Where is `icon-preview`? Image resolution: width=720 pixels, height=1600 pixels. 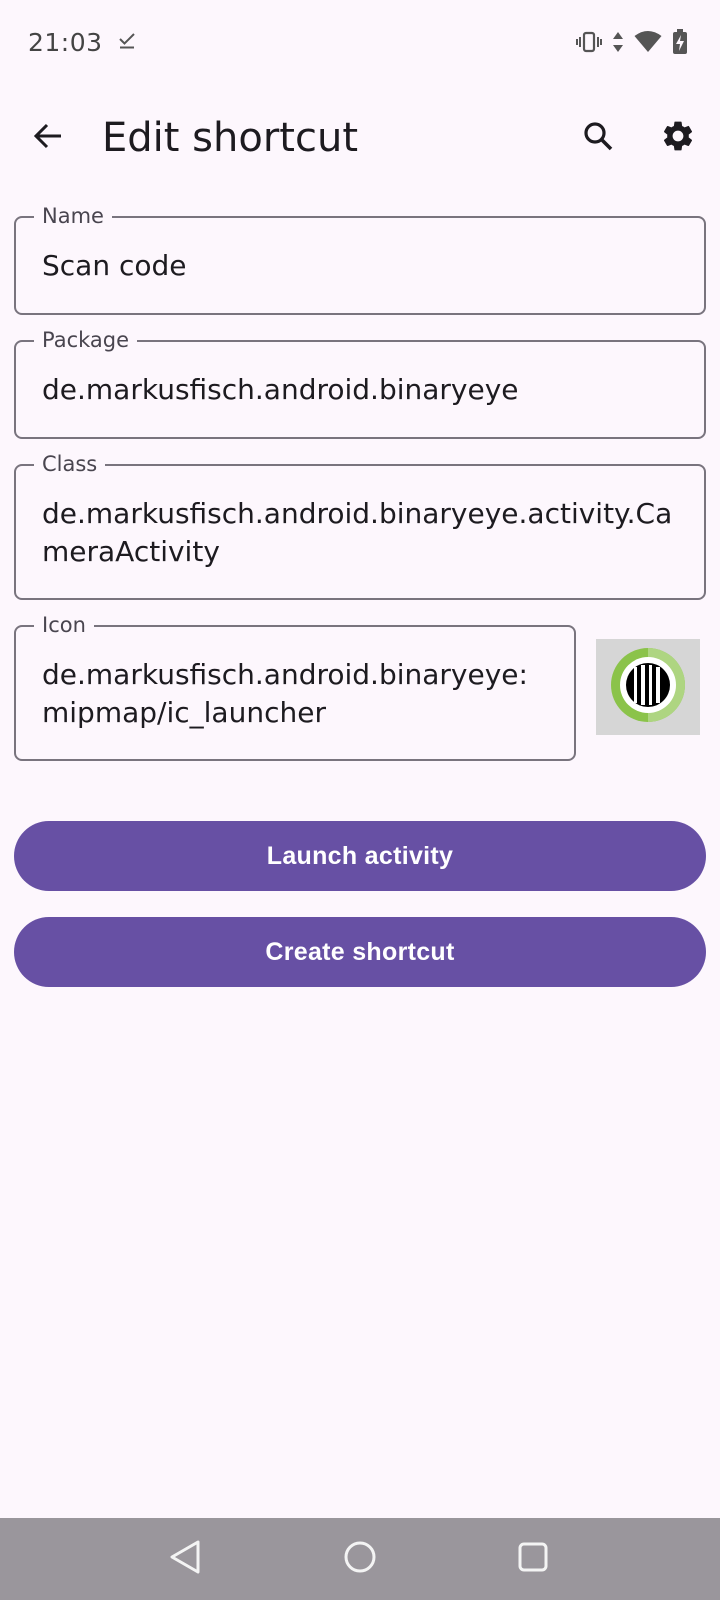
icon-preview is located at coordinates (648, 687).